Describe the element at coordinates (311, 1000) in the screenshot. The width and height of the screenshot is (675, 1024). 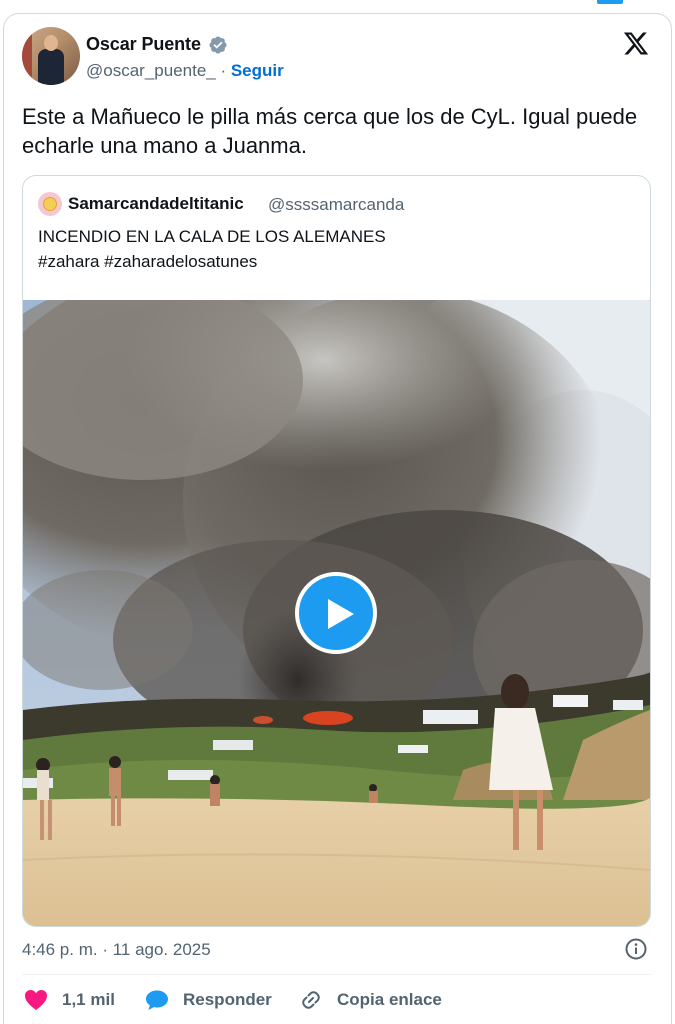
I see `link-icon` at that location.